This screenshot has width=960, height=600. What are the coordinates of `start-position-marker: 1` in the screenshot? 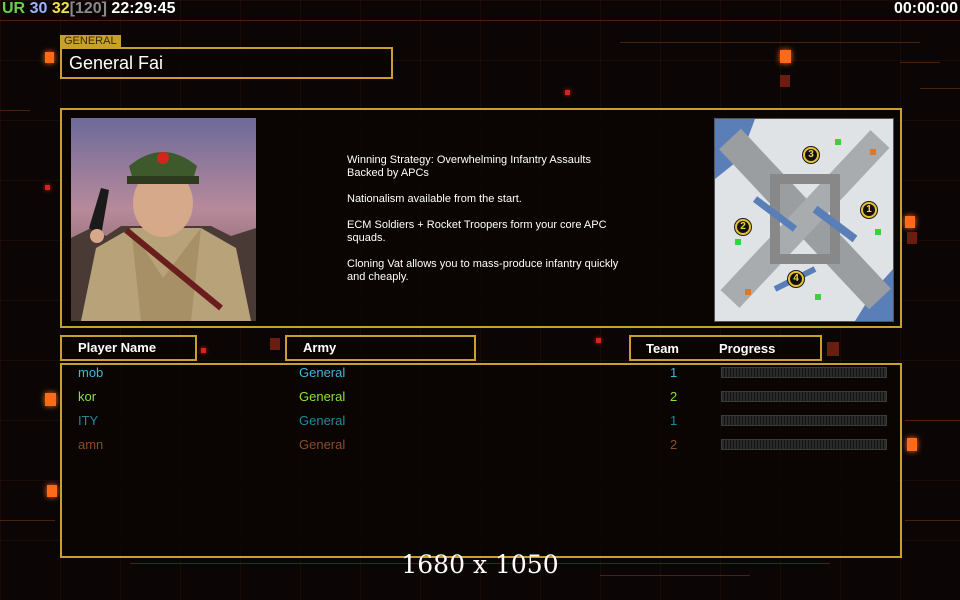 It's located at (869, 210).